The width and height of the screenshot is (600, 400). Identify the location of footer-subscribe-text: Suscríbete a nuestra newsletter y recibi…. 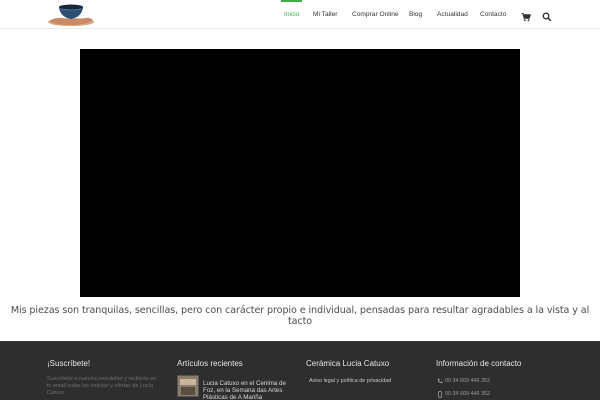
(102, 386).